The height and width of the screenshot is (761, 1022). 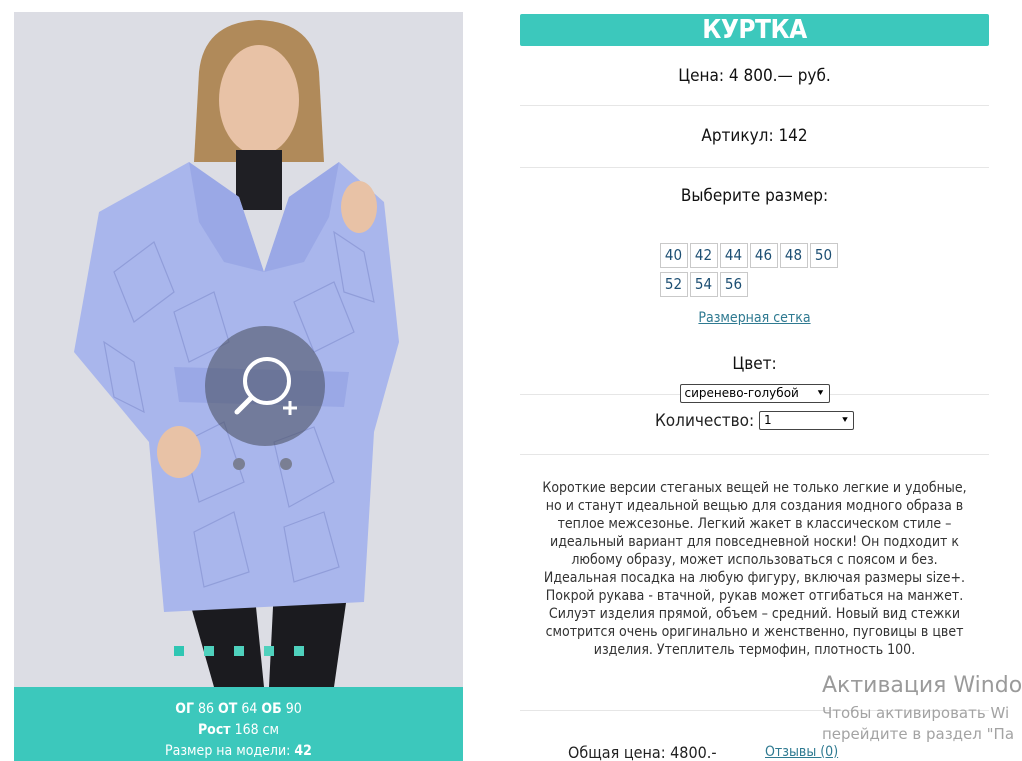 What do you see at coordinates (801, 752) in the screenshot?
I see `reviews-link: Отзывы (0)` at bounding box center [801, 752].